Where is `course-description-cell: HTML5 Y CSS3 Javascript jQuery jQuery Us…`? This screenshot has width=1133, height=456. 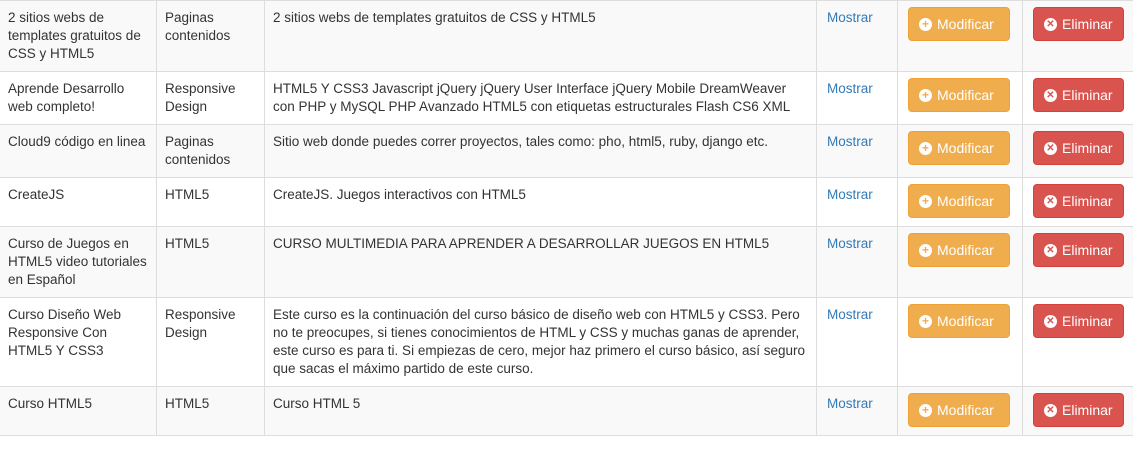
course-description-cell: HTML5 Y CSS3 Javascript jQuery jQuery Us… is located at coordinates (540, 98).